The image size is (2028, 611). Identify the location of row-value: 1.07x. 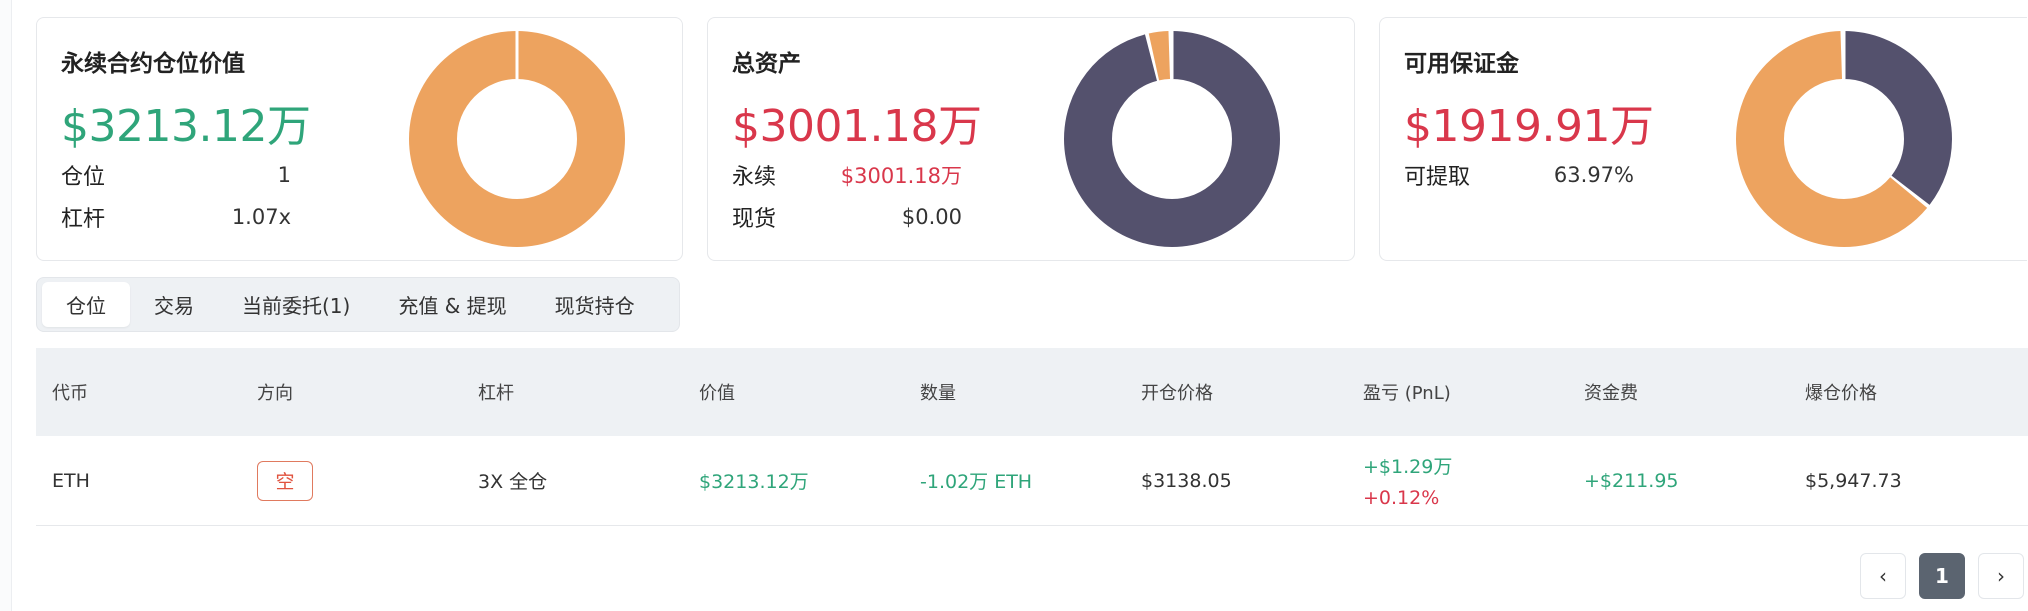
(261, 217).